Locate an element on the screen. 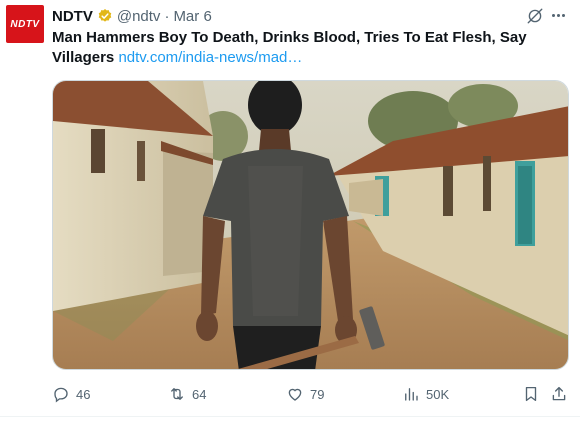  avatar-logo-text: NDTV is located at coordinates (25, 24).